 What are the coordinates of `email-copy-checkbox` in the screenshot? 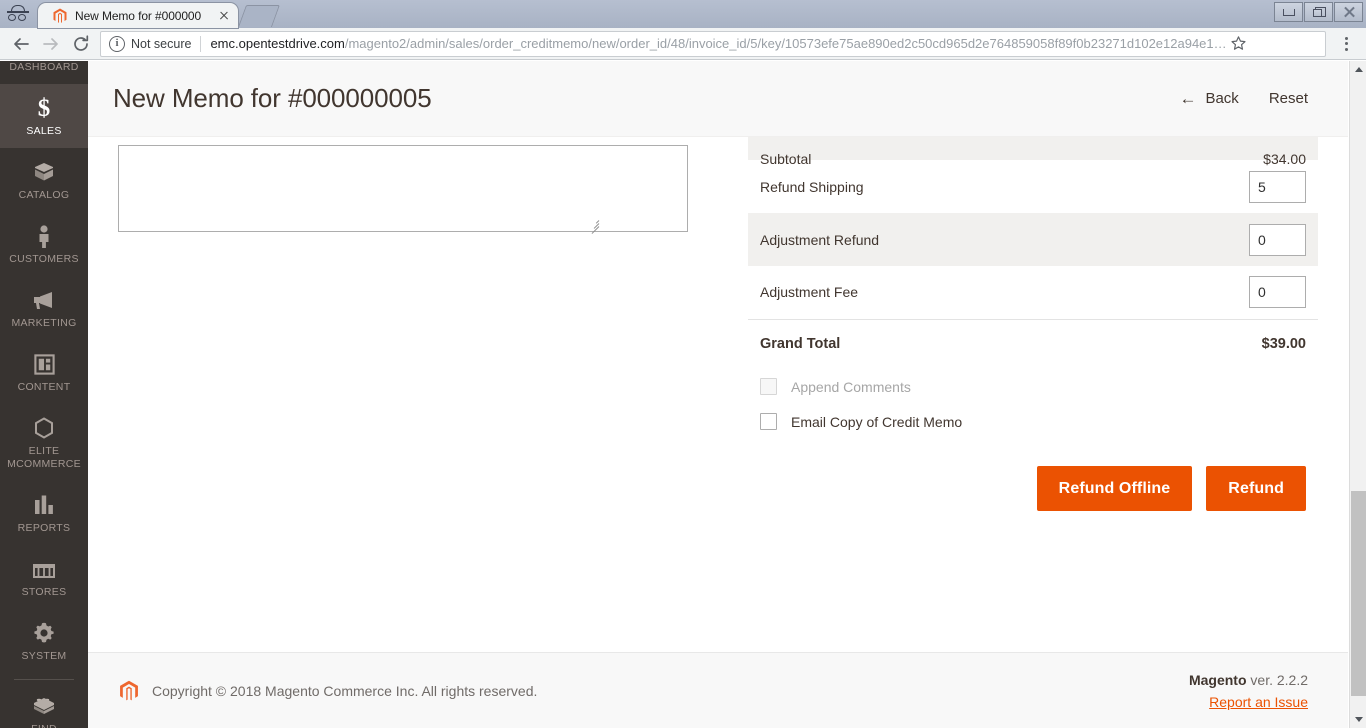 It's located at (768, 421).